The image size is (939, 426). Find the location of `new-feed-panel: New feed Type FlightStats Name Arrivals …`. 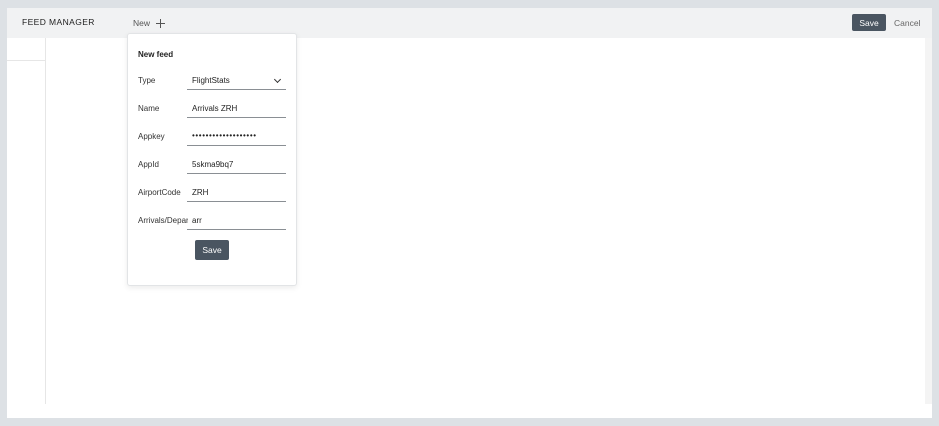

new-feed-panel: New feed Type FlightStats Name Arrivals … is located at coordinates (212, 159).